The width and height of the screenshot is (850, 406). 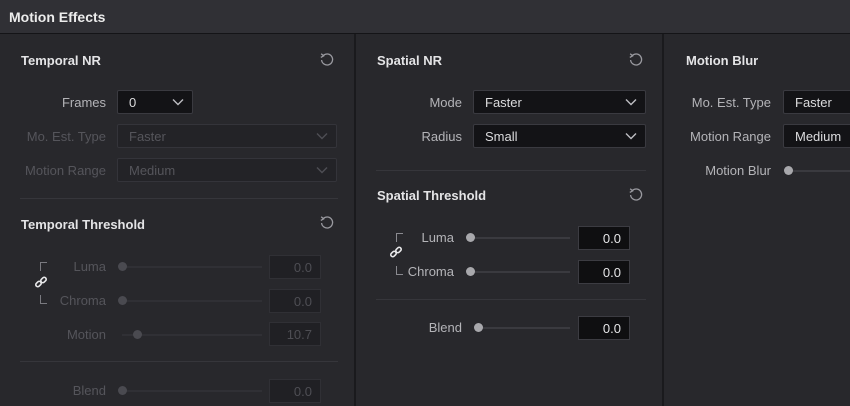 I want to click on temporal-luma-knob, so click(x=122, y=266).